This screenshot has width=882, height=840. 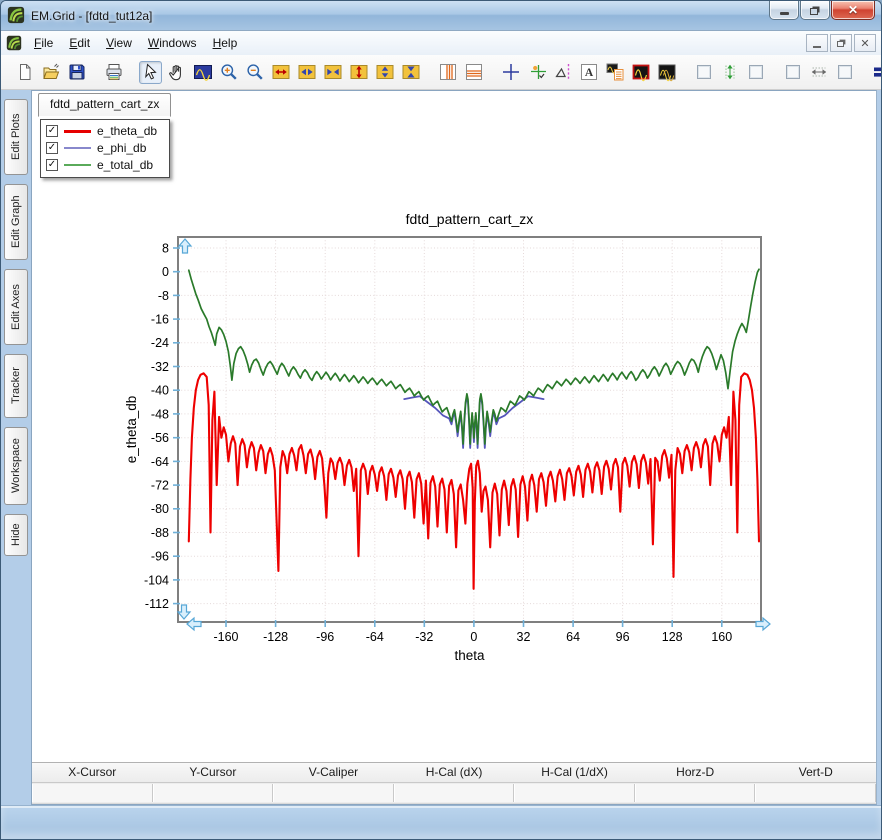 What do you see at coordinates (384, 72) in the screenshot?
I see `expand-v-blue-icon` at bounding box center [384, 72].